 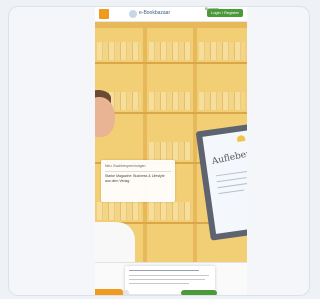 I want to click on teaser-divider, so click(x=138, y=171).